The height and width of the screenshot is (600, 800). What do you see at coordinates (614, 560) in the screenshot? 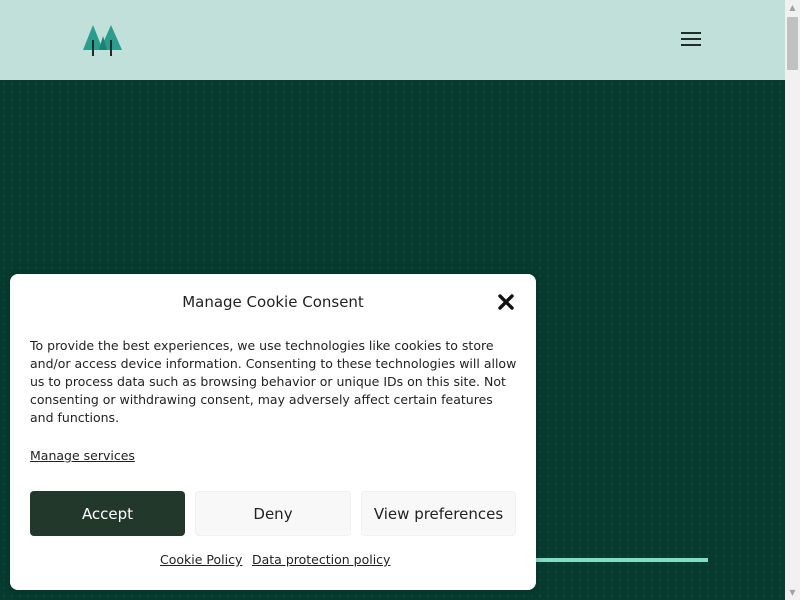
I see `hero-accent-line` at bounding box center [614, 560].